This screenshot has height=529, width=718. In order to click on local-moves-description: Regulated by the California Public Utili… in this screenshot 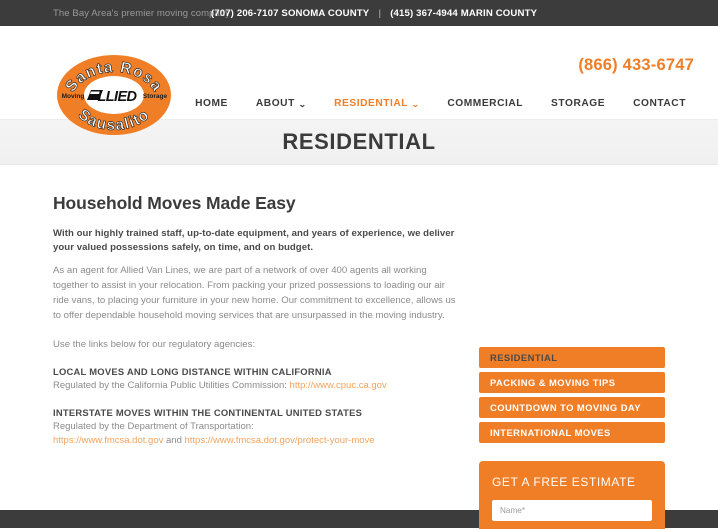, I will do `click(171, 385)`.